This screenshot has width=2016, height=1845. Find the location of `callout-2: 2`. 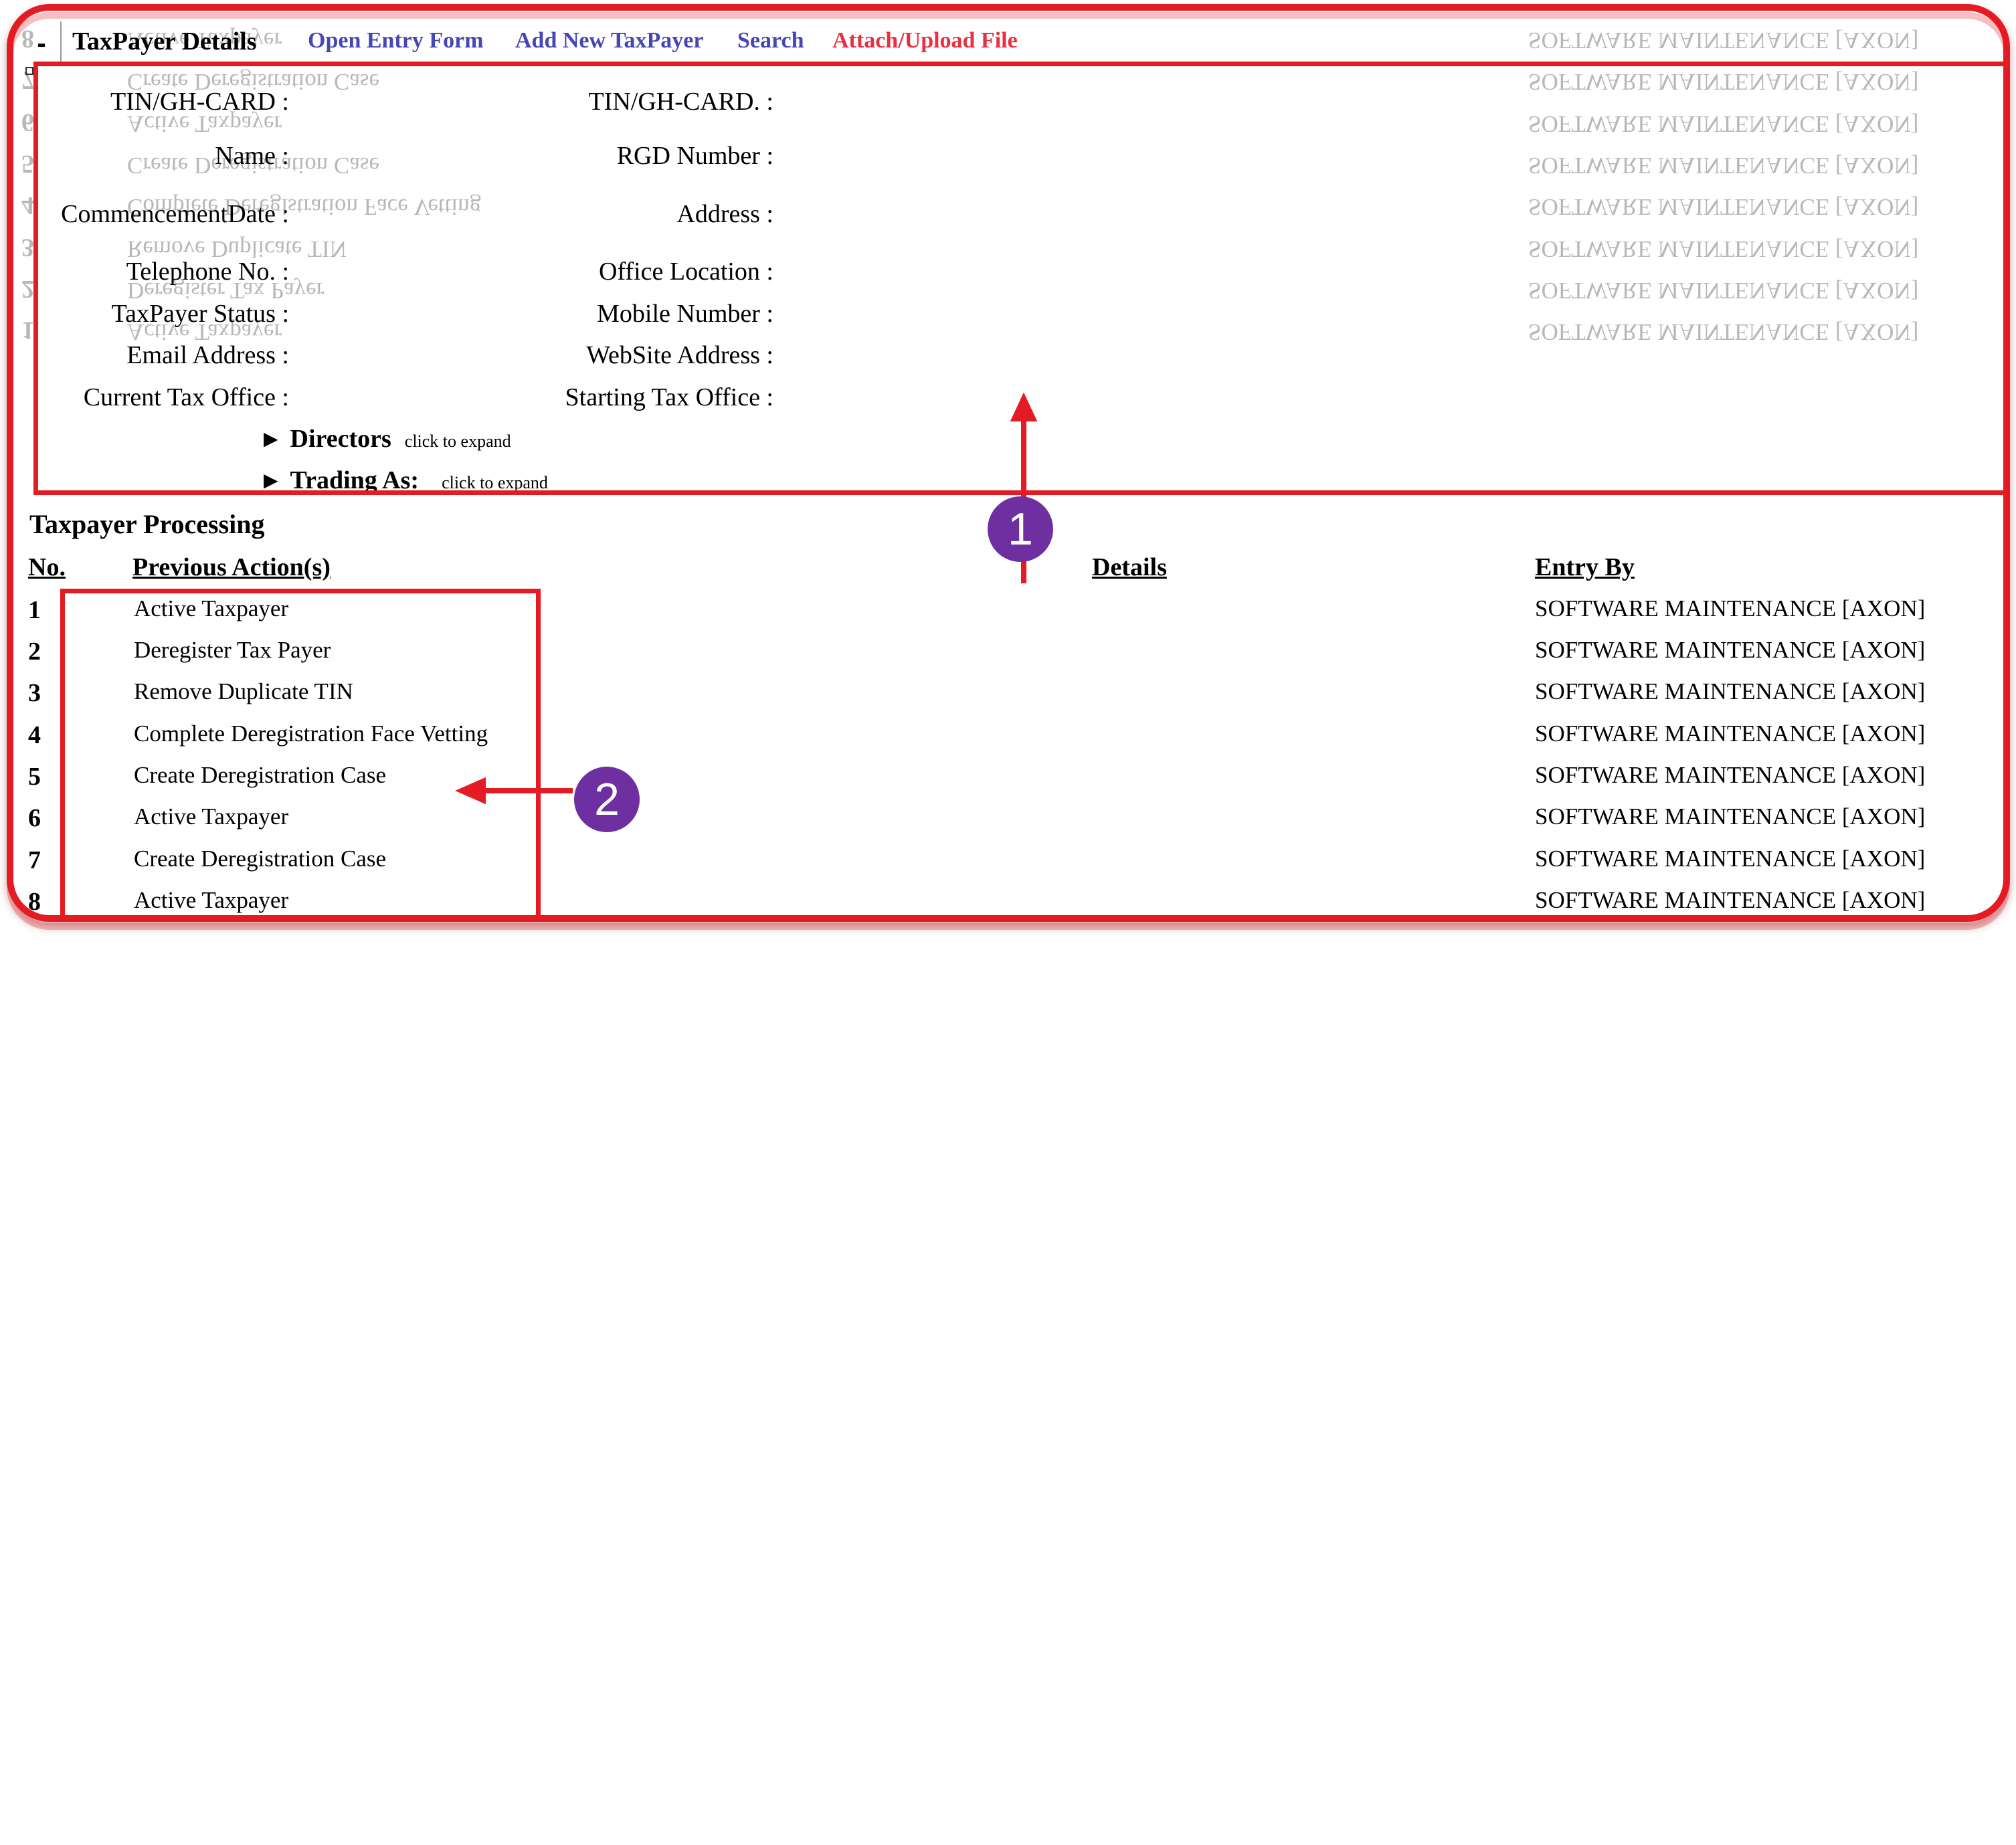

callout-2: 2 is located at coordinates (607, 799).